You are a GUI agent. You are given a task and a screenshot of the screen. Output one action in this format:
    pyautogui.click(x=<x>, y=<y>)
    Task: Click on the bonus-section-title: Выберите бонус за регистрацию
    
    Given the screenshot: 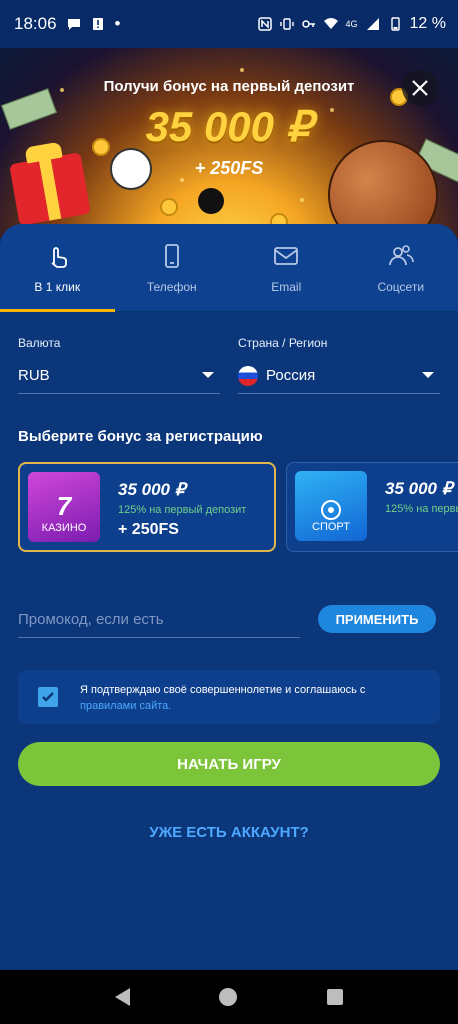 What is the action you would take?
    pyautogui.click(x=140, y=436)
    